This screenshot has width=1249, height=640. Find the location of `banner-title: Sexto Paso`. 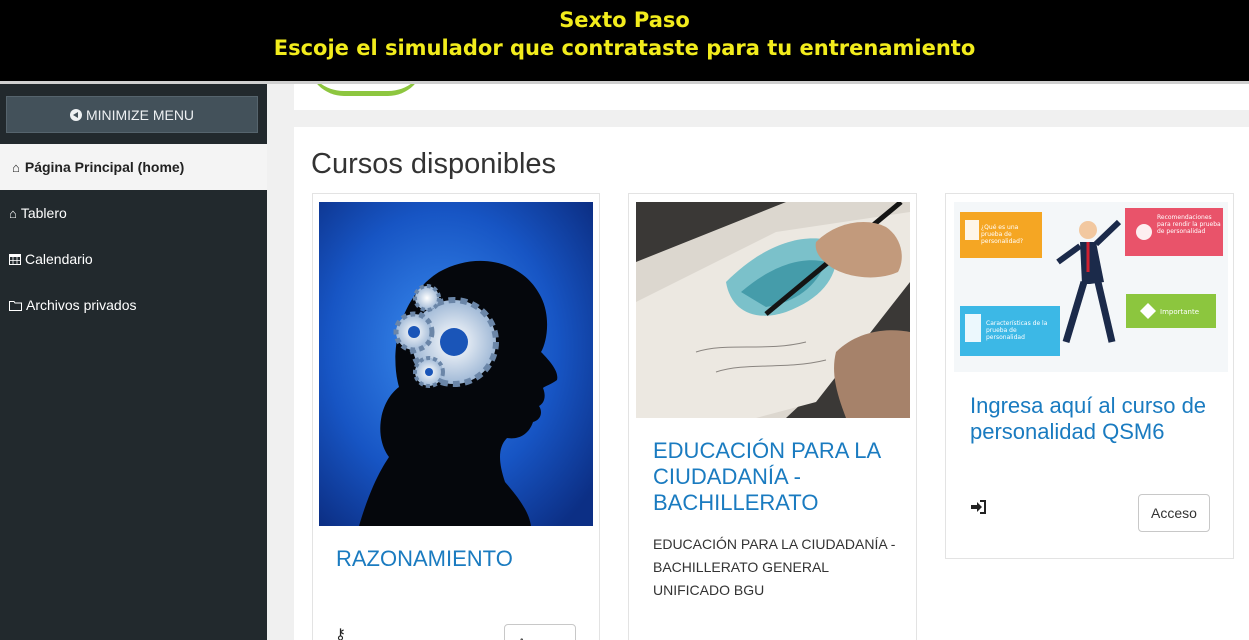

banner-title: Sexto Paso is located at coordinates (624, 20).